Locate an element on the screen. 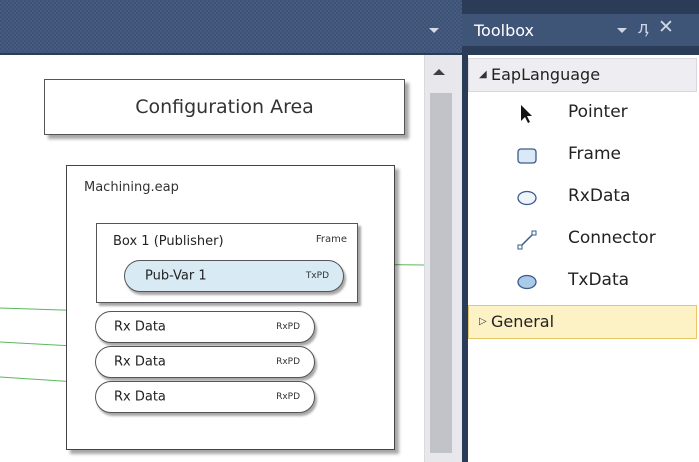  machining-label: Machining.eap is located at coordinates (131, 187).